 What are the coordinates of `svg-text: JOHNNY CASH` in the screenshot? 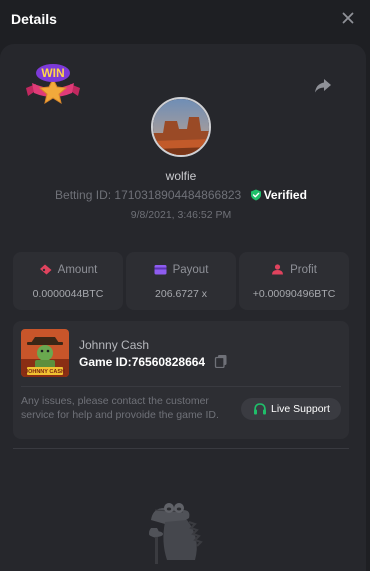 It's located at (45, 372).